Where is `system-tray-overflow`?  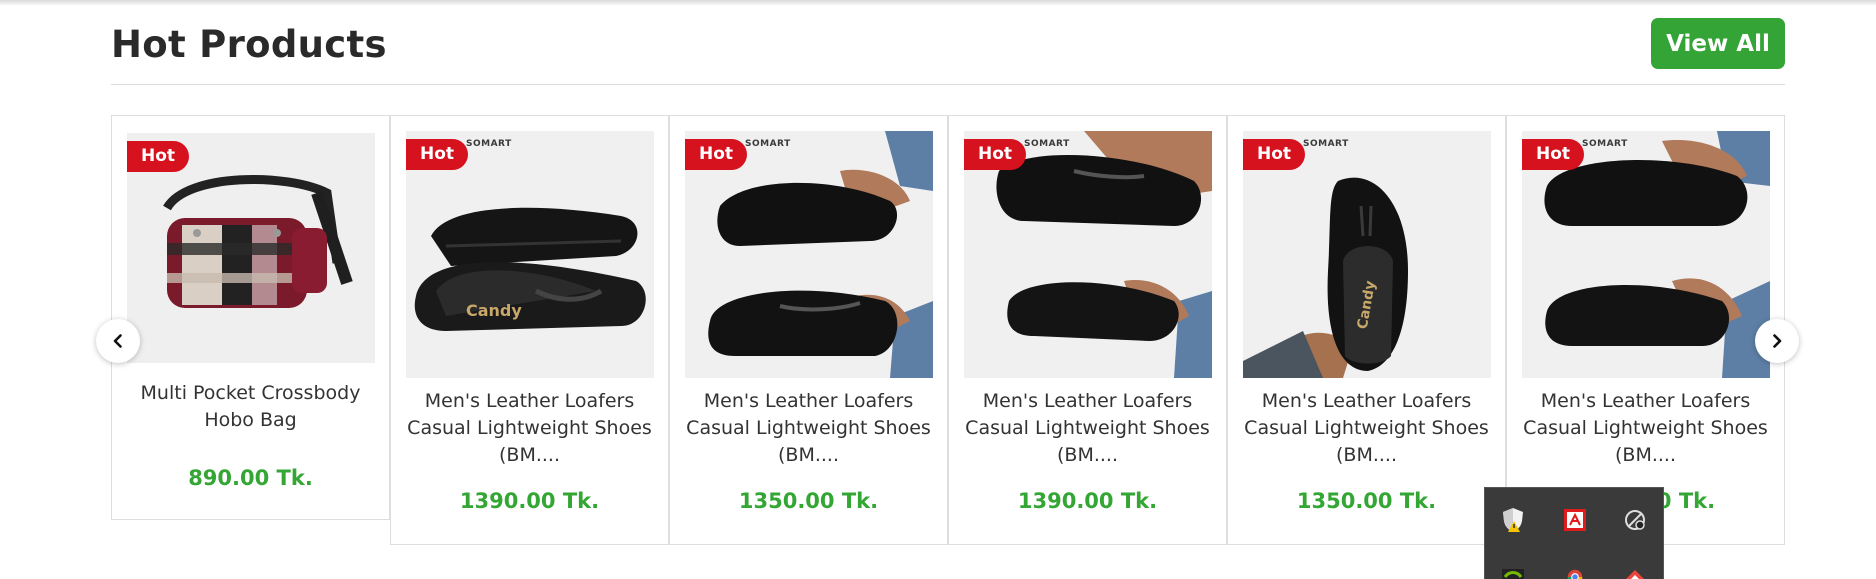 system-tray-overflow is located at coordinates (1574, 533).